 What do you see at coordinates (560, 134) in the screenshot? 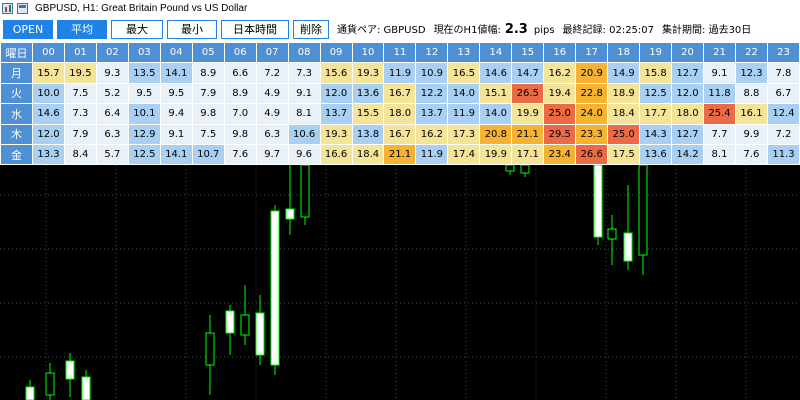
I see `table-cell: 29.5` at bounding box center [560, 134].